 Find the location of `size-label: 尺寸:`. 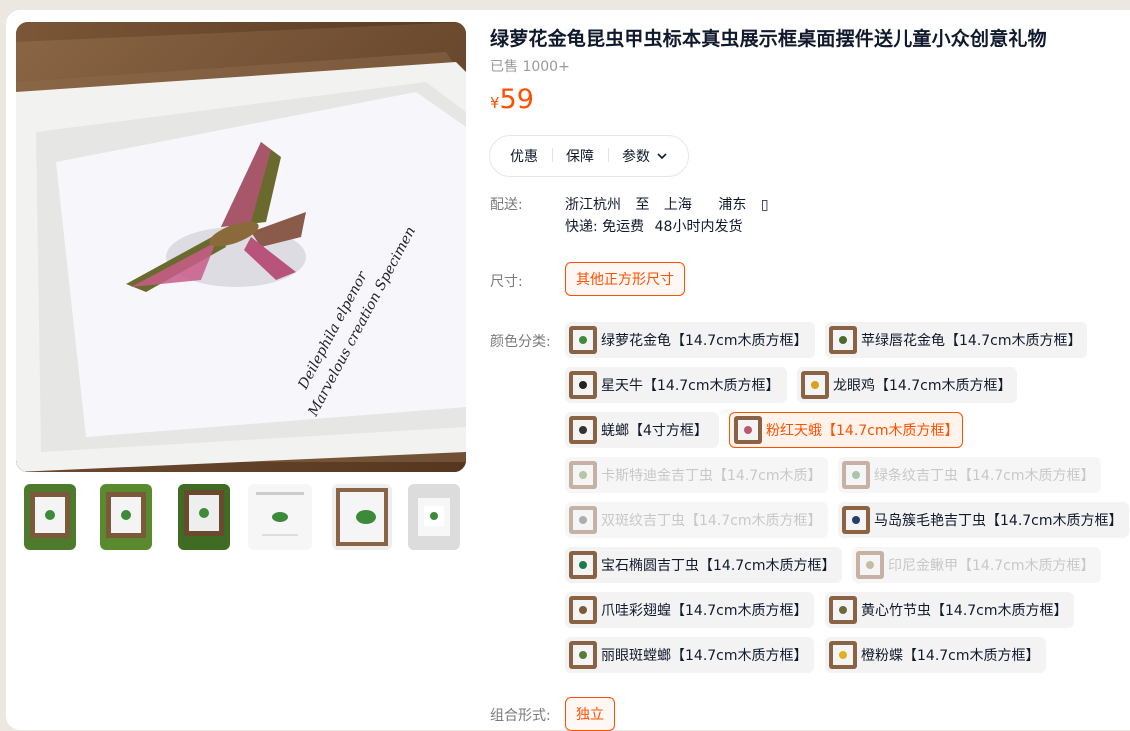

size-label: 尺寸: is located at coordinates (506, 282).